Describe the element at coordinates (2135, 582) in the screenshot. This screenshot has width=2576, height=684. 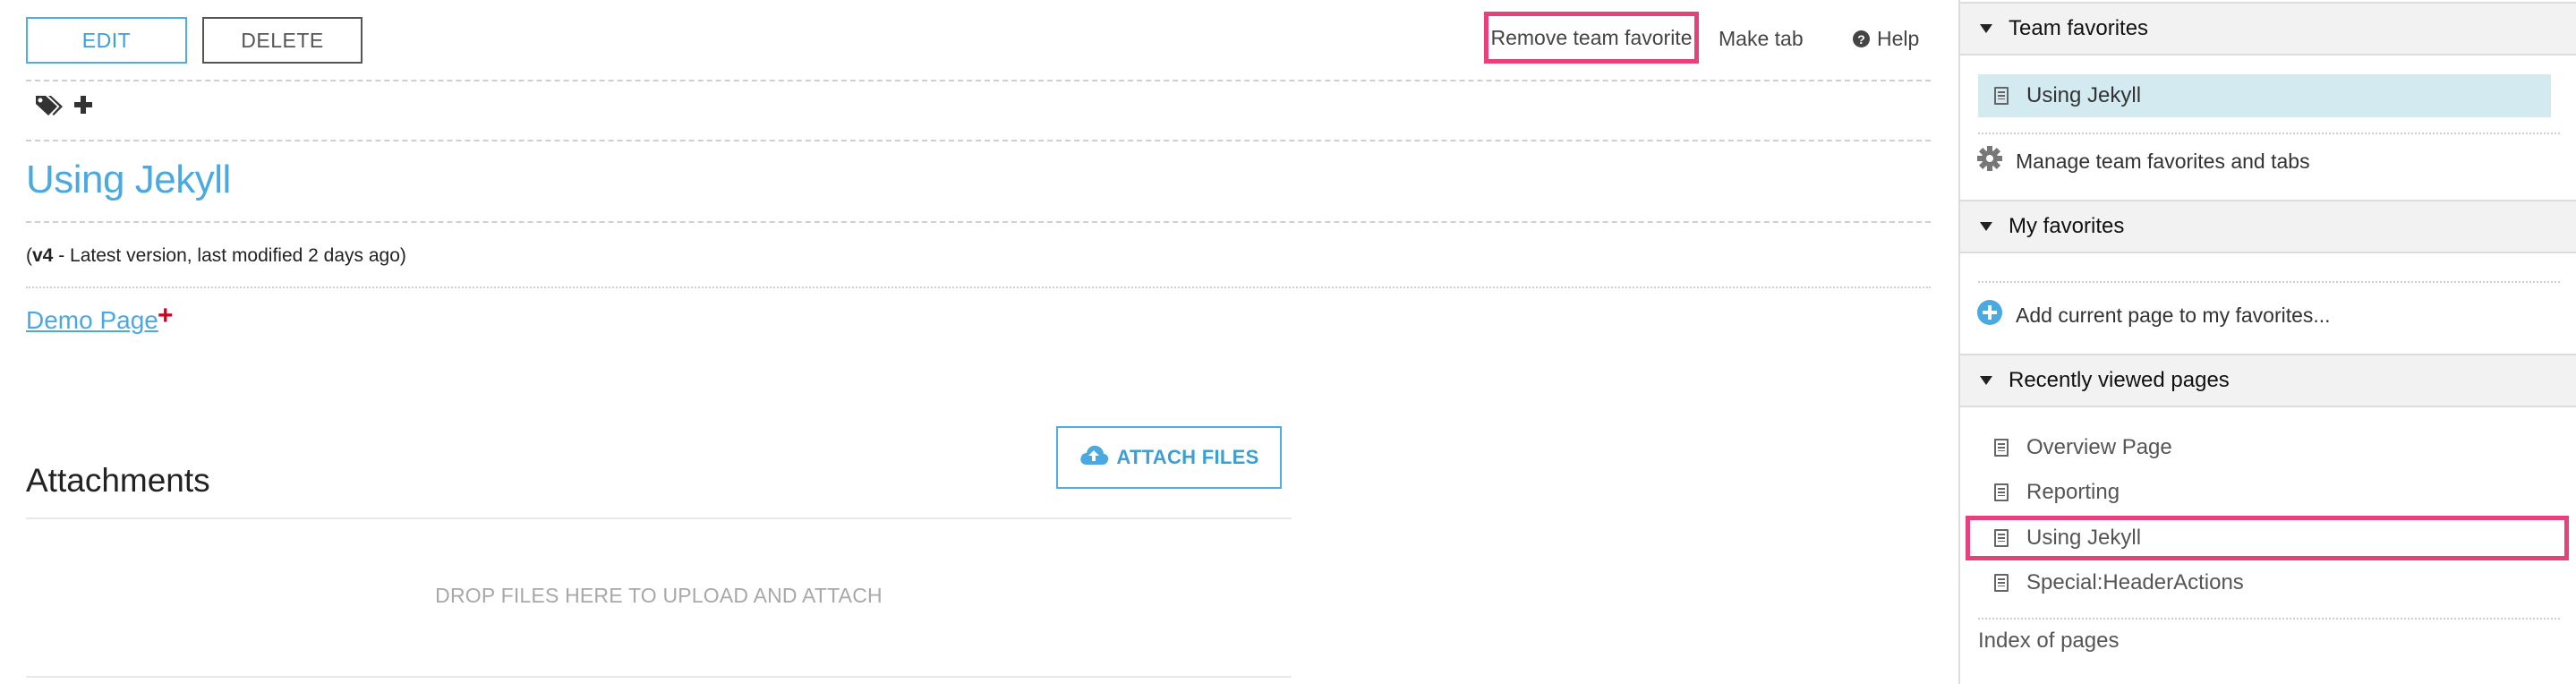
I see `recent-page-label: Special:HeaderActions` at that location.